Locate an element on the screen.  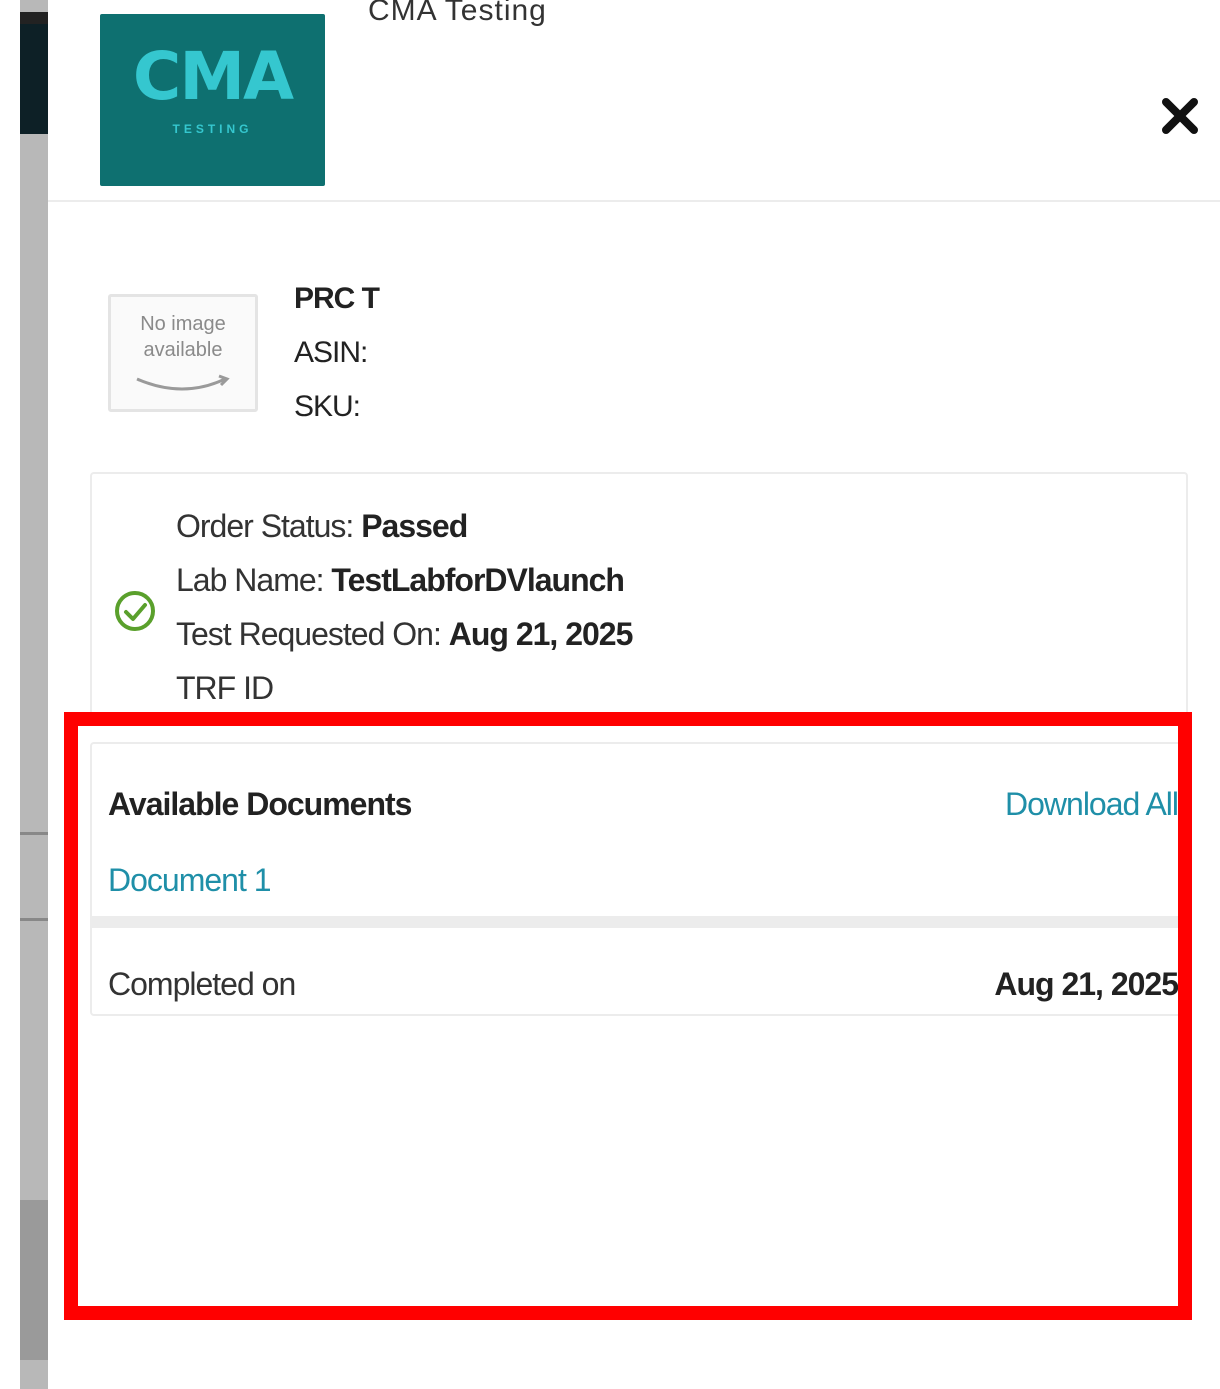
product-sku: SKU: is located at coordinates (327, 407).